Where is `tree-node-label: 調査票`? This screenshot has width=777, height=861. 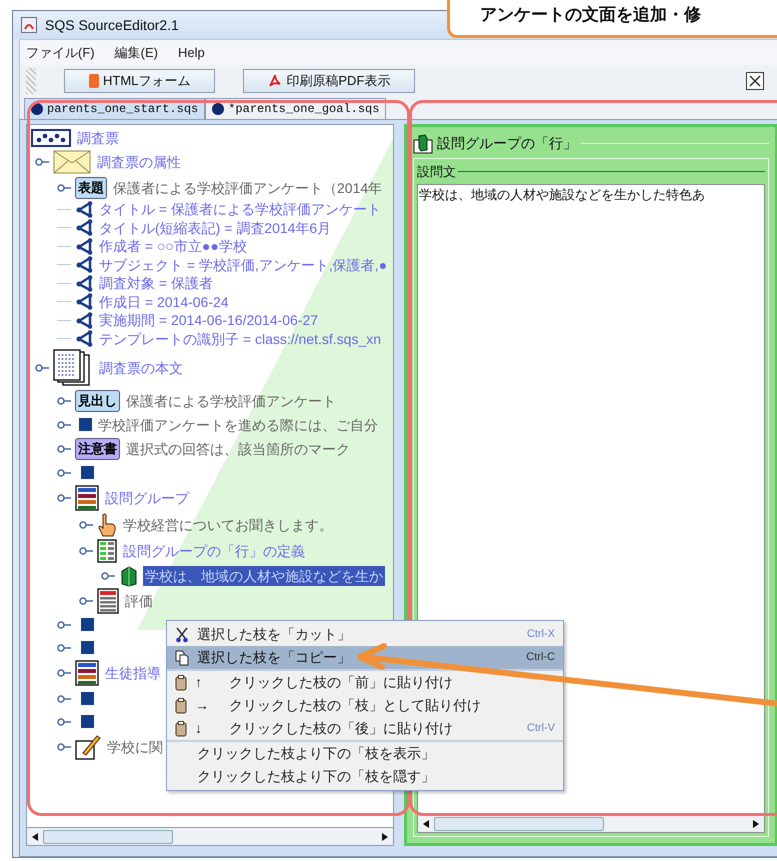 tree-node-label: 調査票 is located at coordinates (98, 138).